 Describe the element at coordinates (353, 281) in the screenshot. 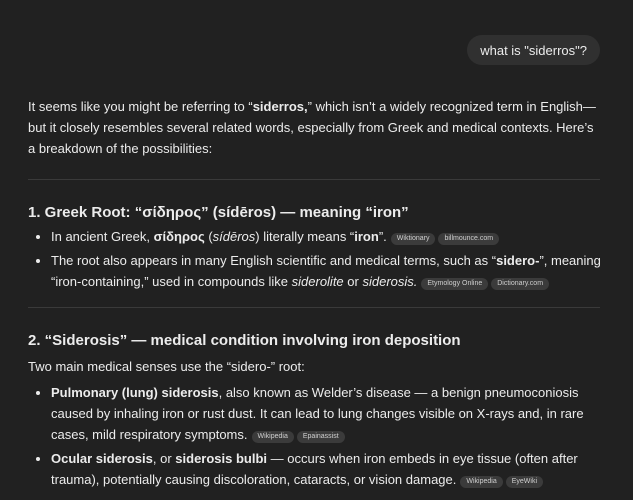

I see `text: or` at that location.